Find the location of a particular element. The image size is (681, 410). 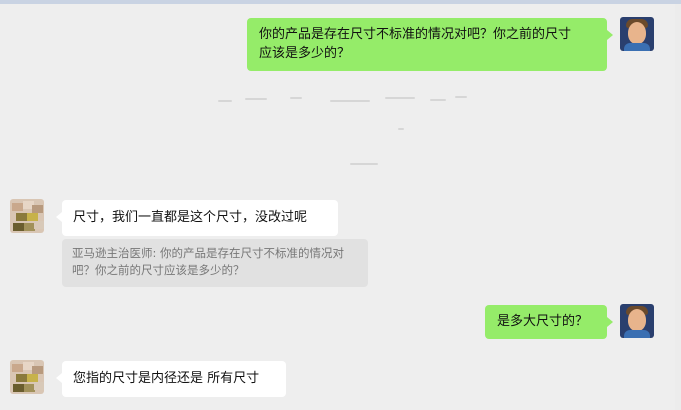

sent-message-bubble: 你的产品是存在尺寸不标准的情况对吧？你之前的尺寸 应该是多少的？ is located at coordinates (430, 44).